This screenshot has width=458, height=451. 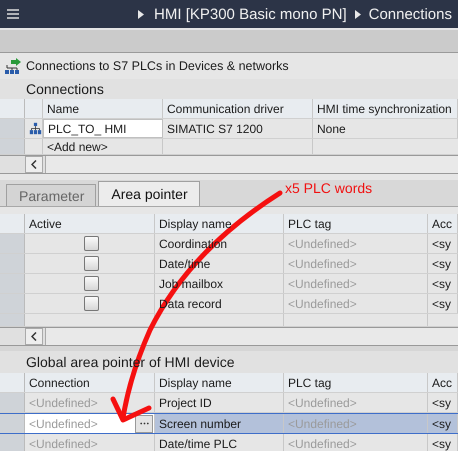 I want to click on breadcrumb-item: HMI [KP300 Basic mono PN], so click(x=250, y=14).